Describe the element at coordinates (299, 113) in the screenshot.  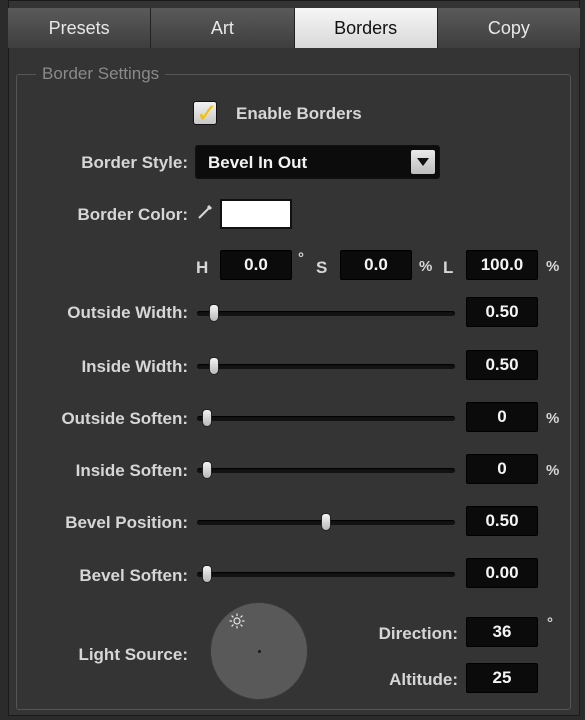
I see `enable-borders-label: Enable Borders` at that location.